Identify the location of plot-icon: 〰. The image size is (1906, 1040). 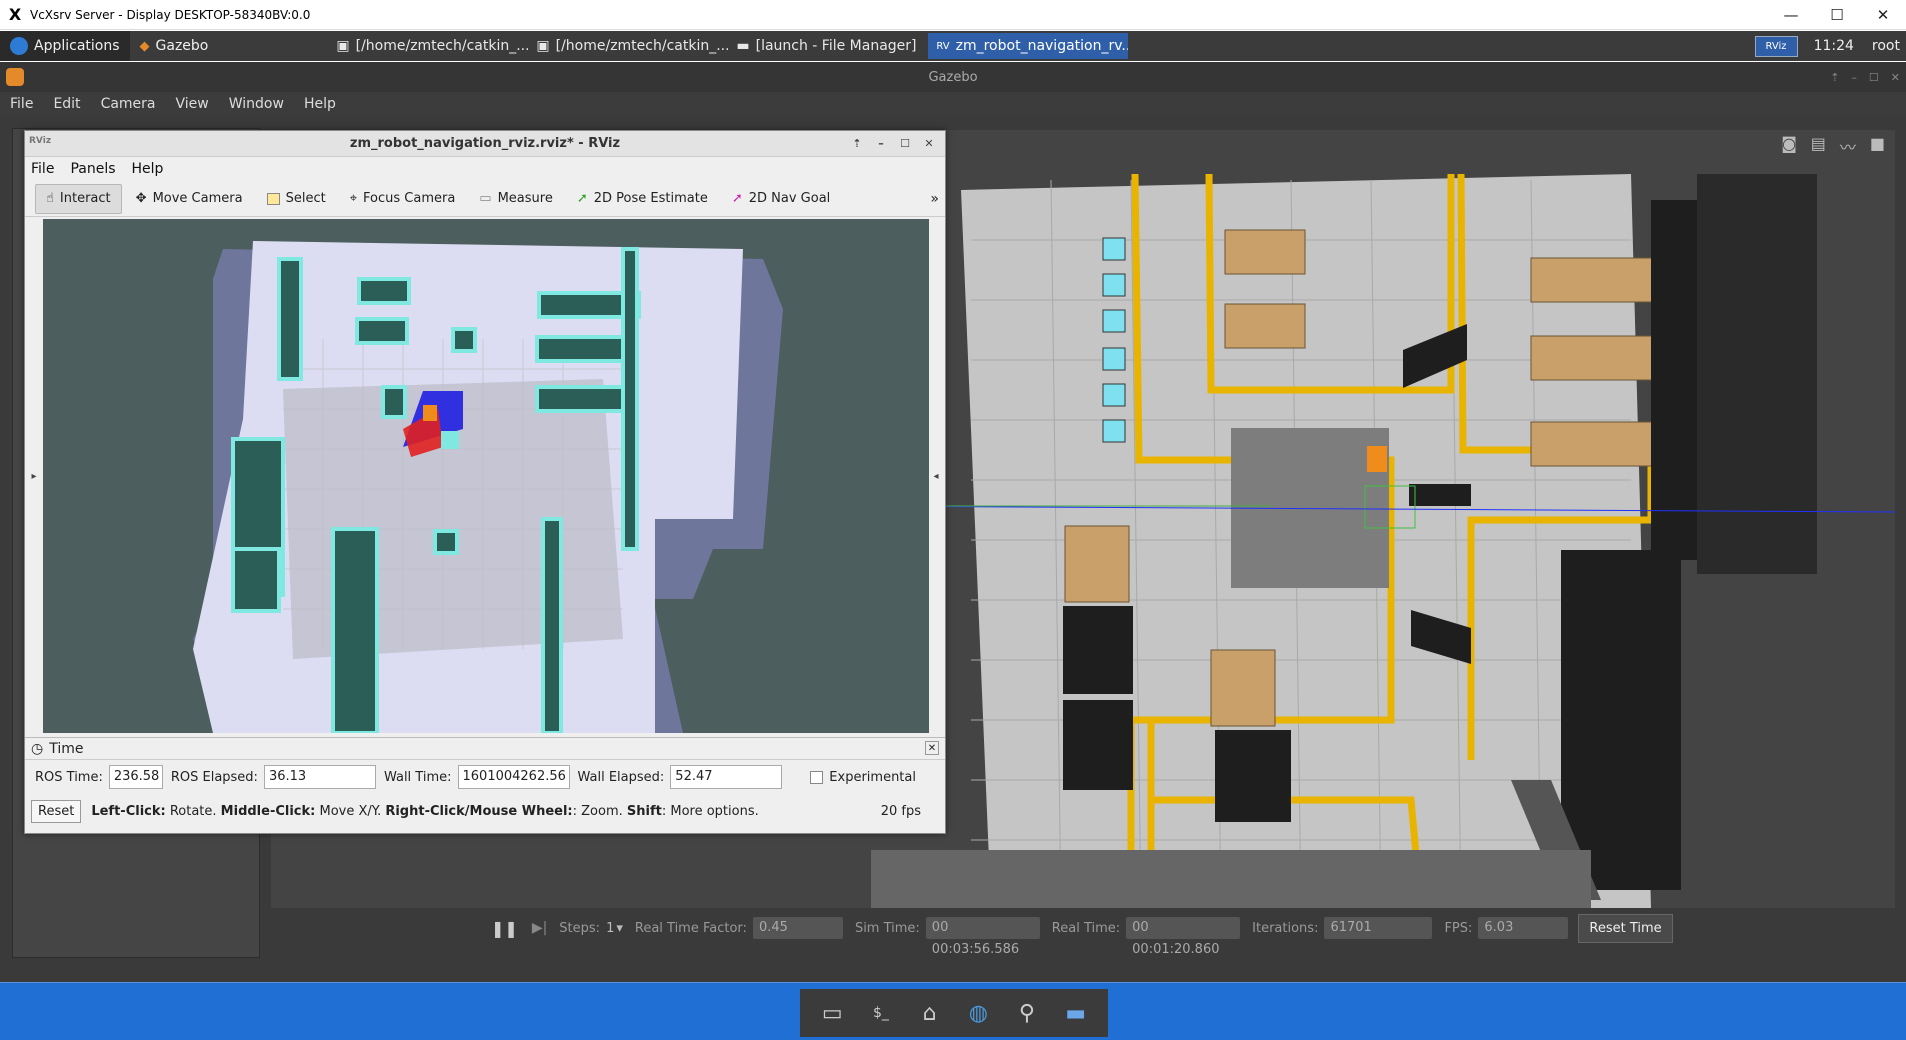
(1848, 146).